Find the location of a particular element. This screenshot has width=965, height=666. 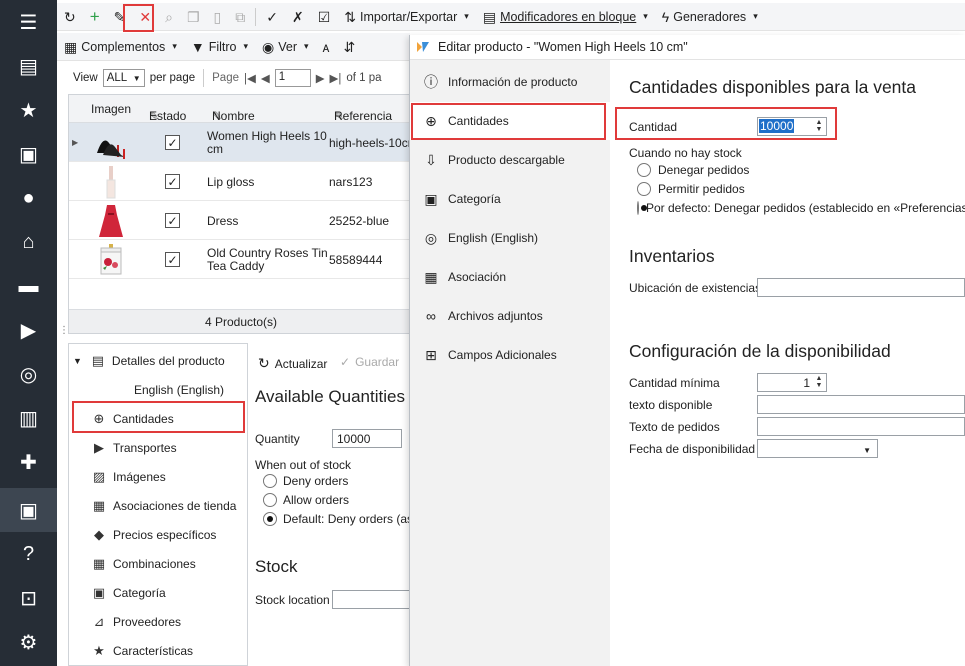

hamburger-icon: ☰ is located at coordinates (28, 22).